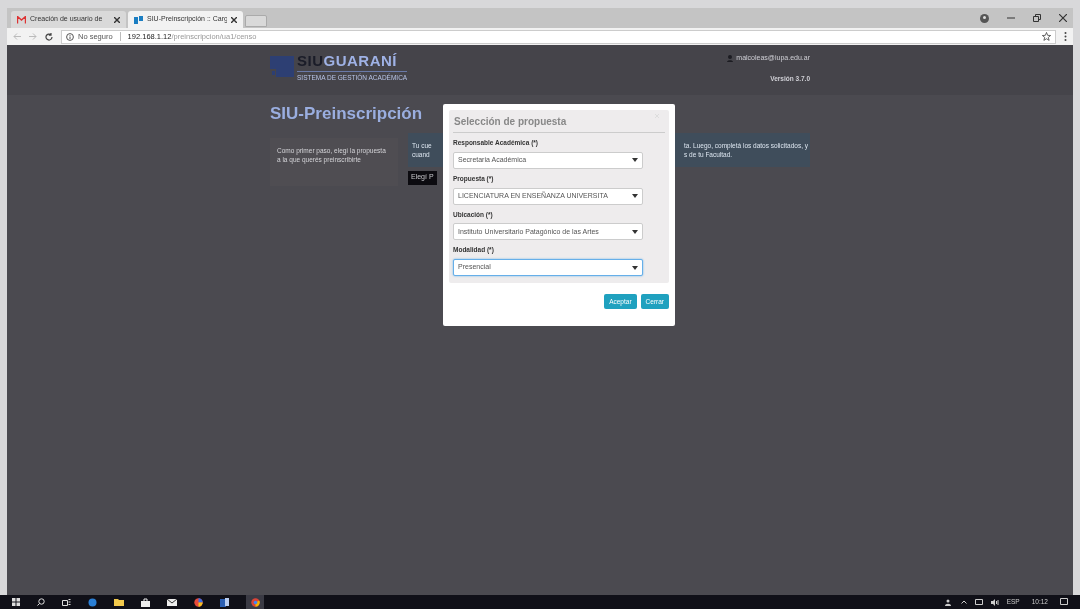  What do you see at coordinates (41, 602) in the screenshot?
I see `search-icon` at bounding box center [41, 602].